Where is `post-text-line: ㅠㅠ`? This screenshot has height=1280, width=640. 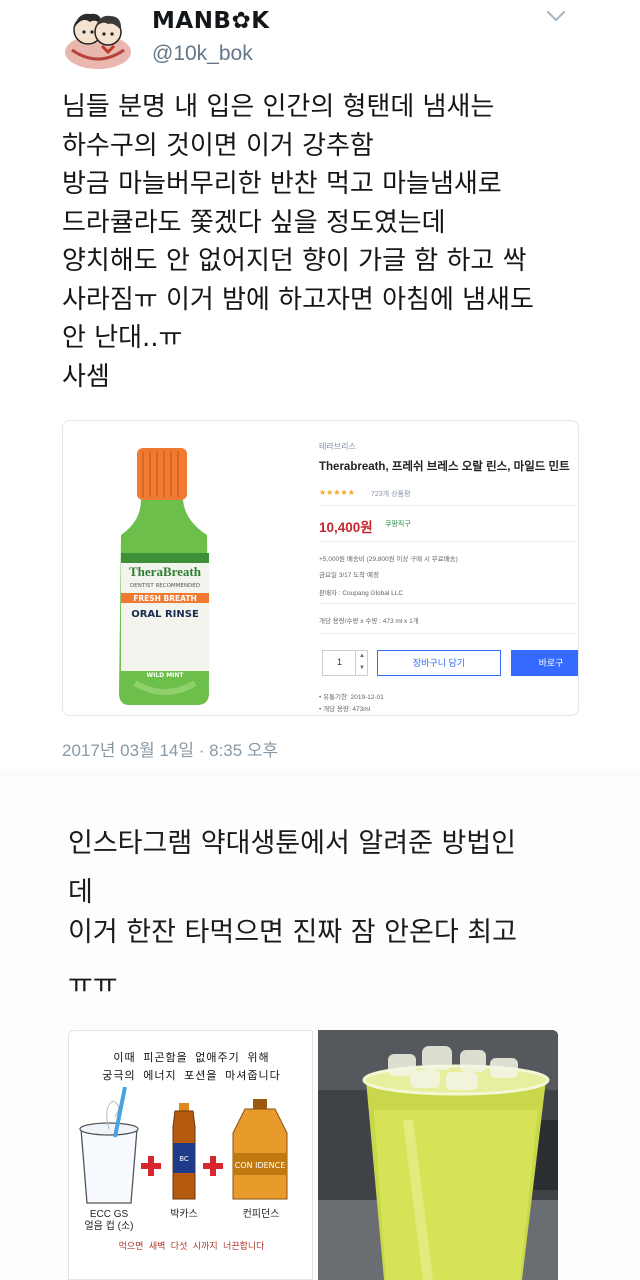 post-text-line: ㅠㅠ is located at coordinates (93, 984).